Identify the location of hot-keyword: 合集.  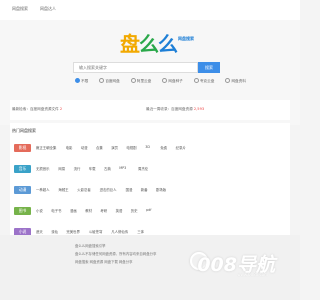
(99, 147).